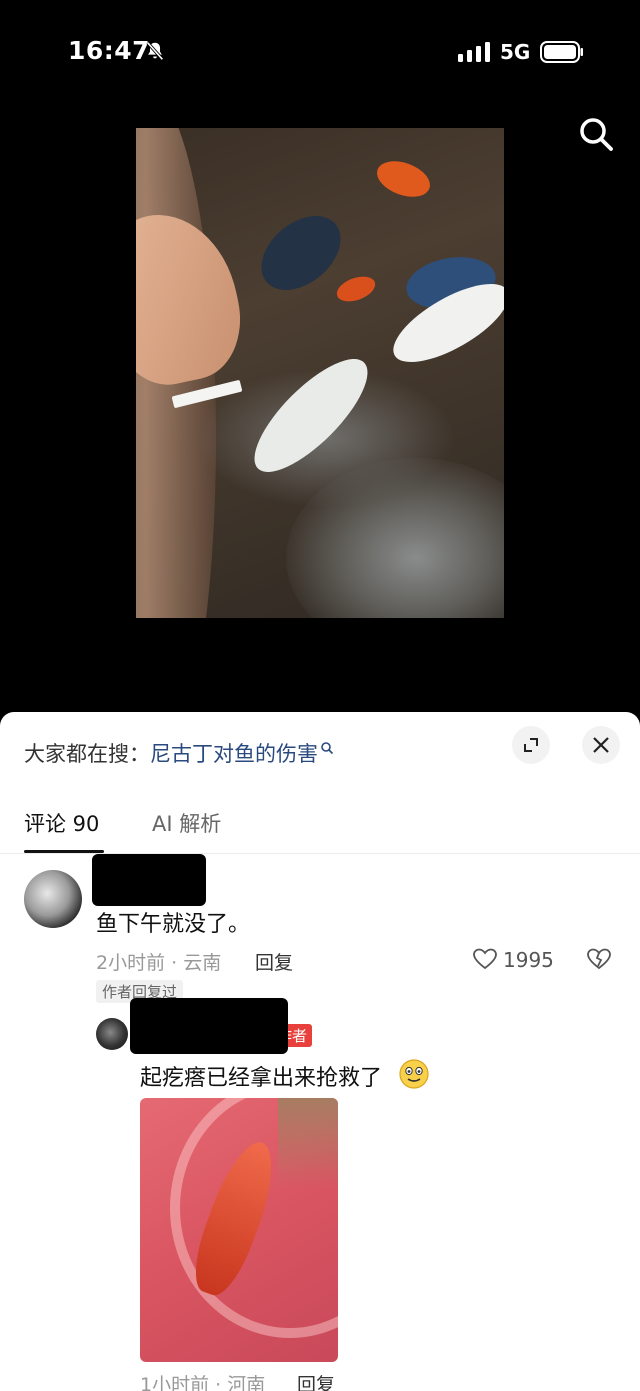 This screenshot has height=1391, width=640. Describe the element at coordinates (159, 963) in the screenshot. I see `comment-meta: 2小时前 · 云南` at that location.